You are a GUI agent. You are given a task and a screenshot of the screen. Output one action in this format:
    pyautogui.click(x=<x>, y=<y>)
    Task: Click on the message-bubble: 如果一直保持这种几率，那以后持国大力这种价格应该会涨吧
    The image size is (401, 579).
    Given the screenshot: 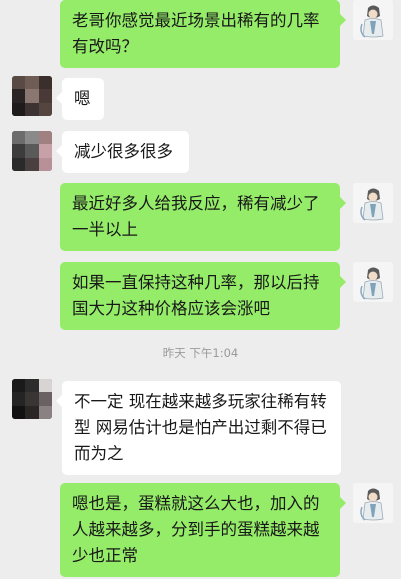 What is the action you would take?
    pyautogui.click(x=203, y=296)
    